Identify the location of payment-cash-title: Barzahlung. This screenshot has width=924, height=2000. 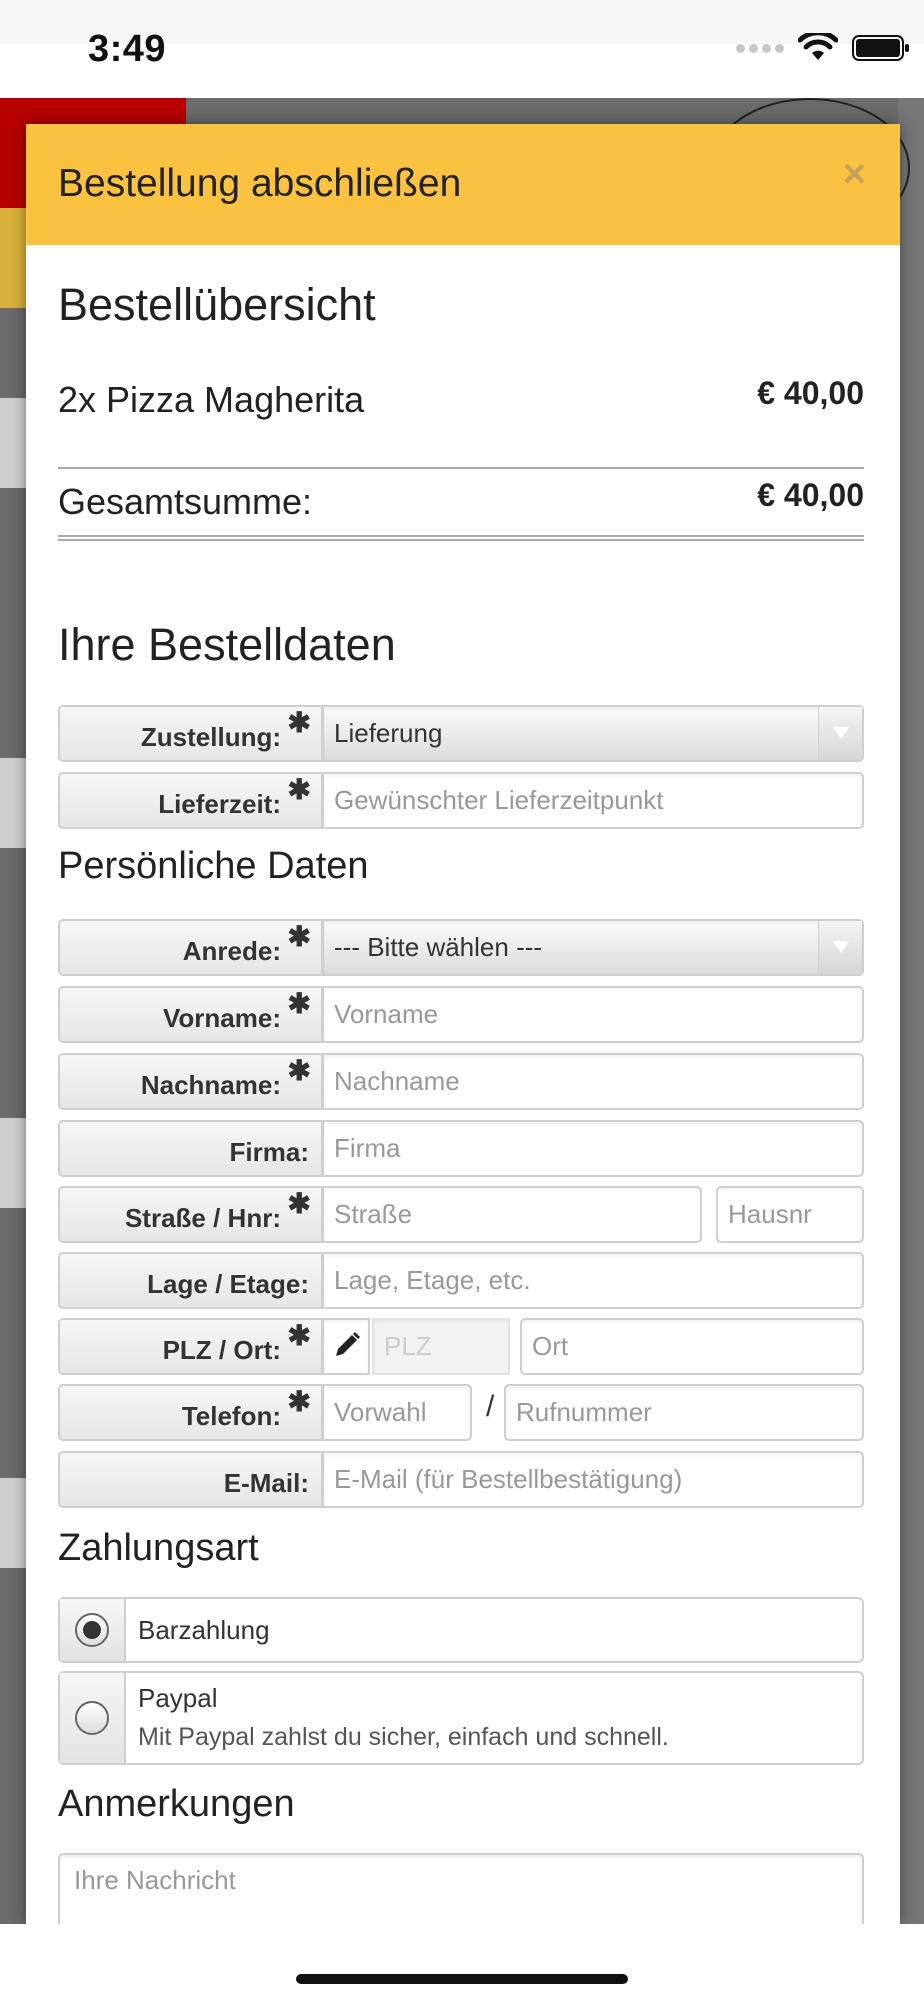
(204, 1630).